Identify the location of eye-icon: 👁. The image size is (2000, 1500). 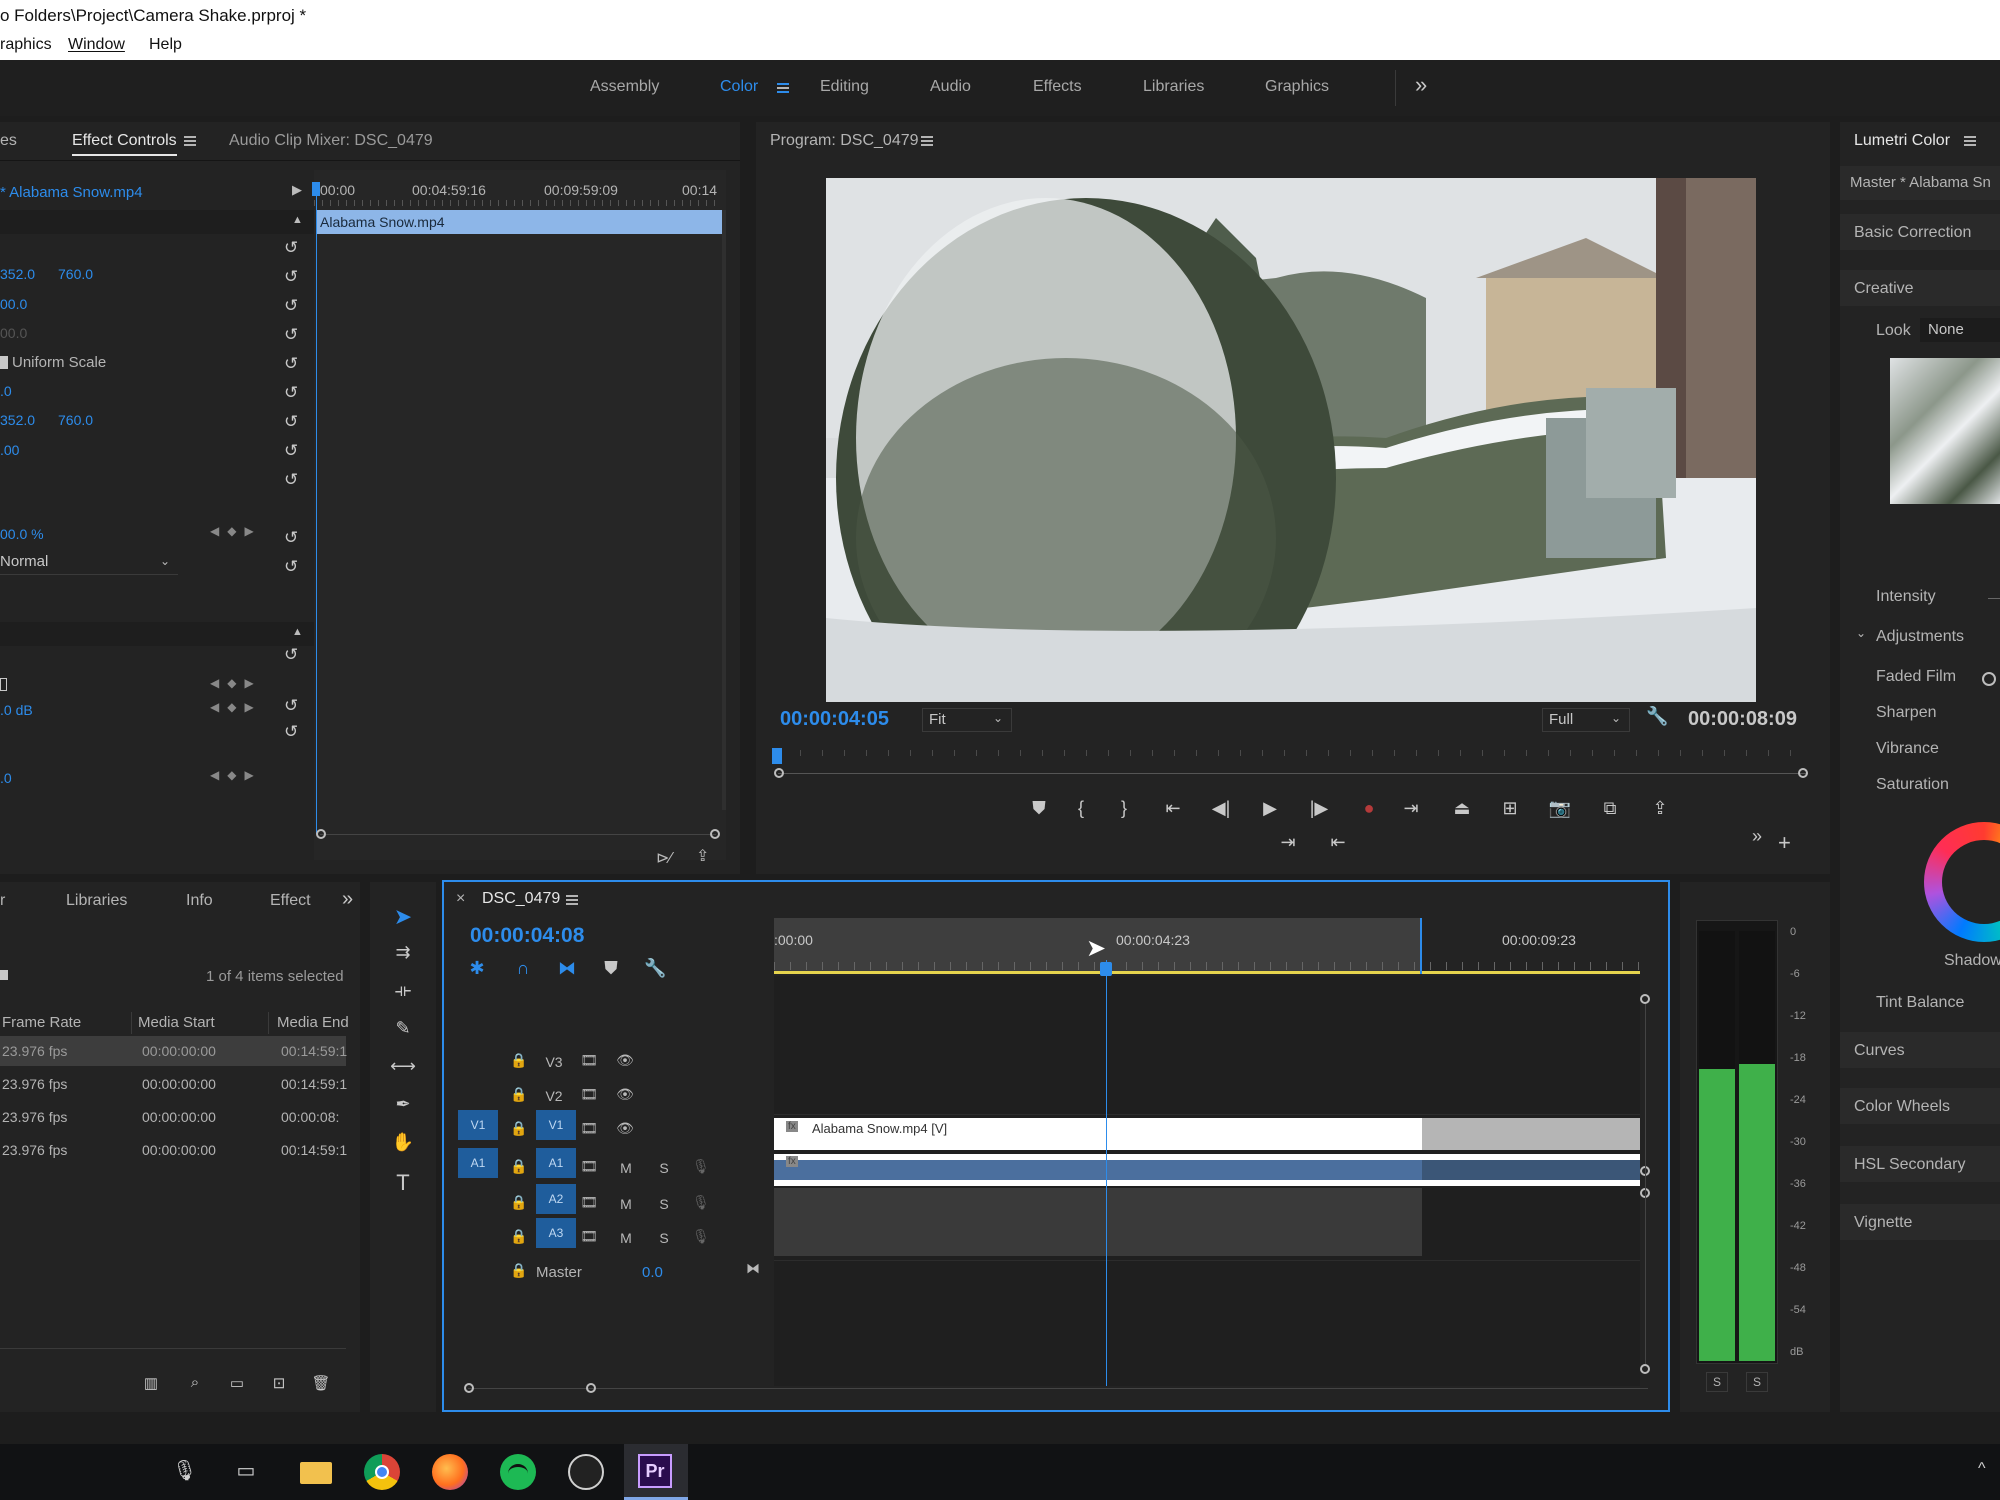
(625, 1128).